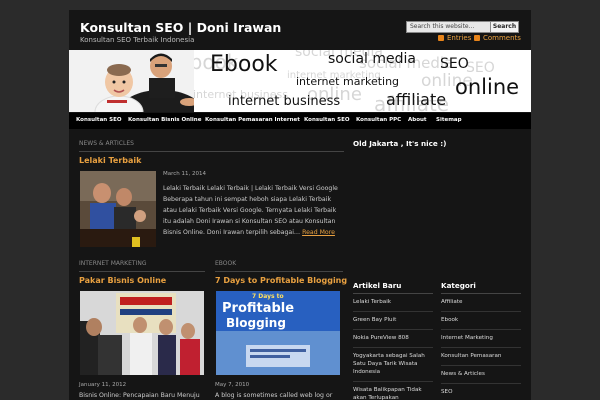  What do you see at coordinates (502, 38) in the screenshot?
I see `comments-feed-link: Comments` at bounding box center [502, 38].